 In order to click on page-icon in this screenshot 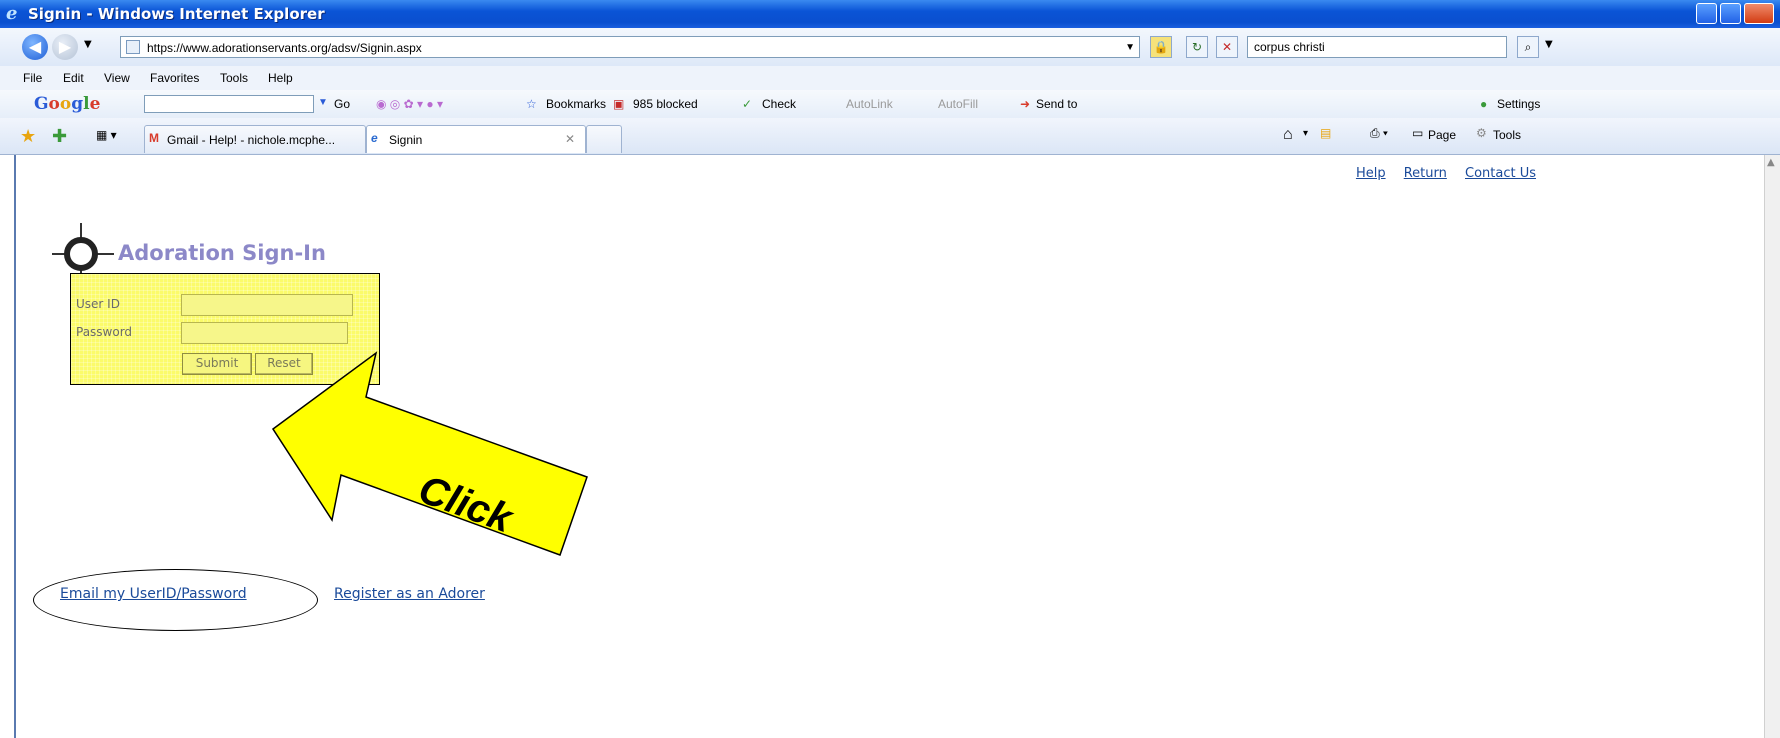, I will do `click(133, 47)`.